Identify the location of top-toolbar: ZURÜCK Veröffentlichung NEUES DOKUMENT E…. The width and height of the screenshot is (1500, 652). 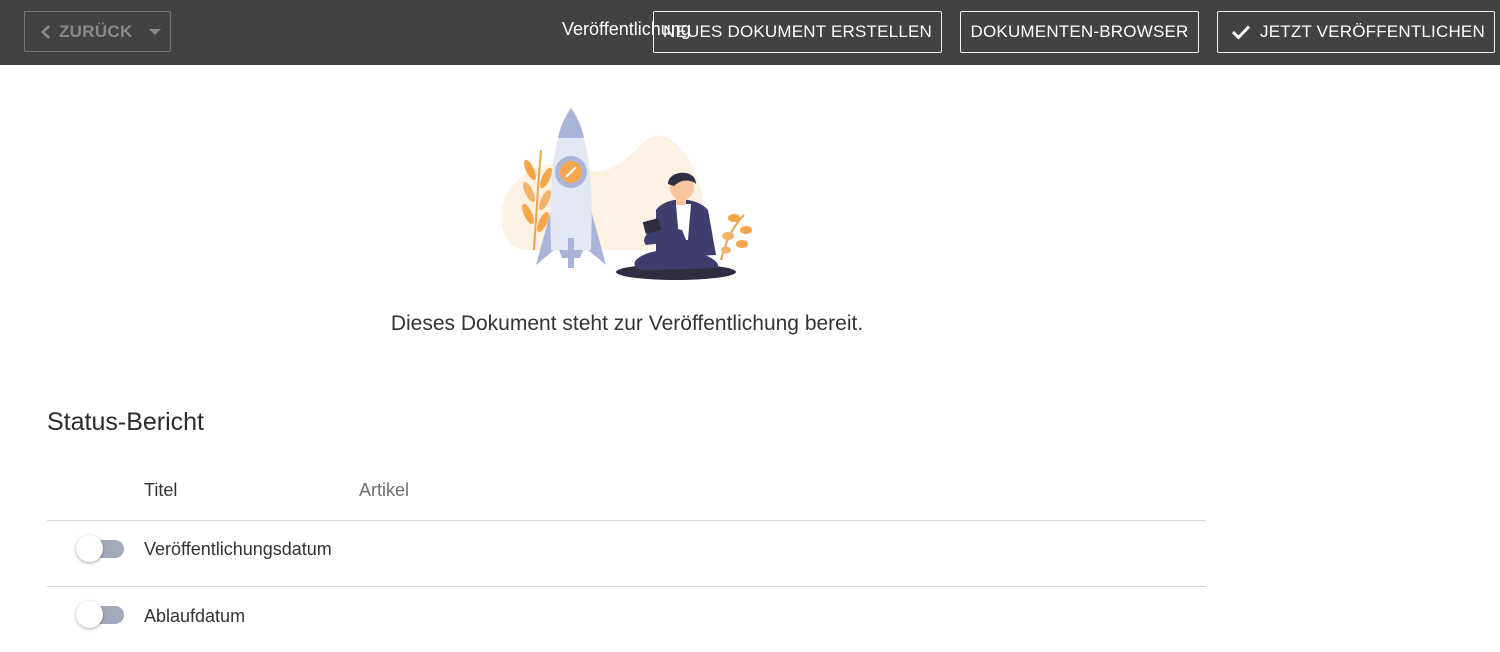
(750, 32).